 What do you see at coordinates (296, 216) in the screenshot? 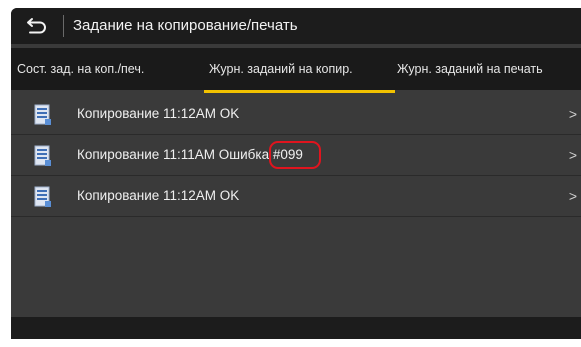
I see `row-divider` at bounding box center [296, 216].